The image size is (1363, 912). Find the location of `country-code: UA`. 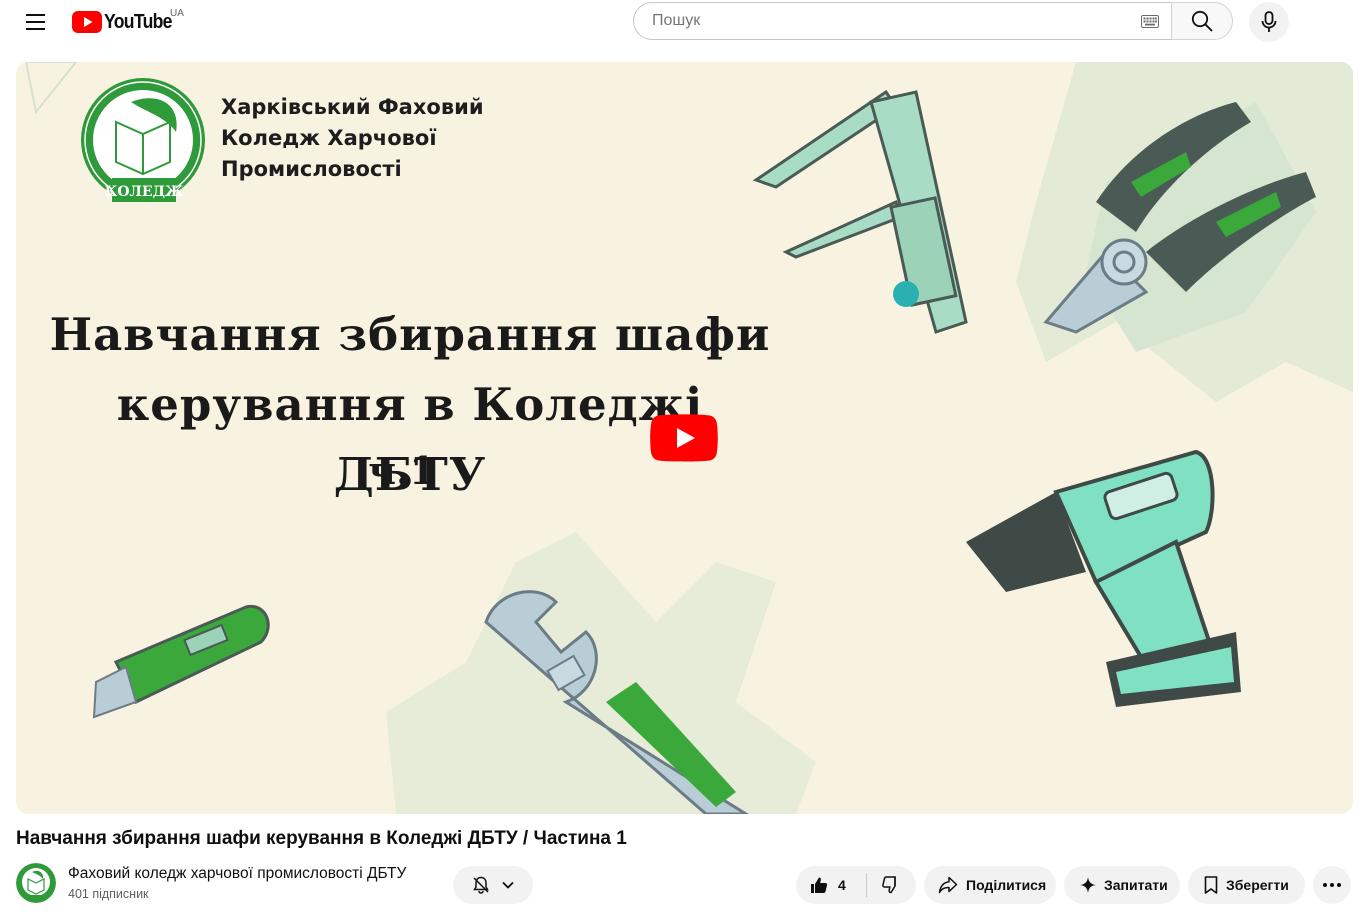

country-code: UA is located at coordinates (177, 13).